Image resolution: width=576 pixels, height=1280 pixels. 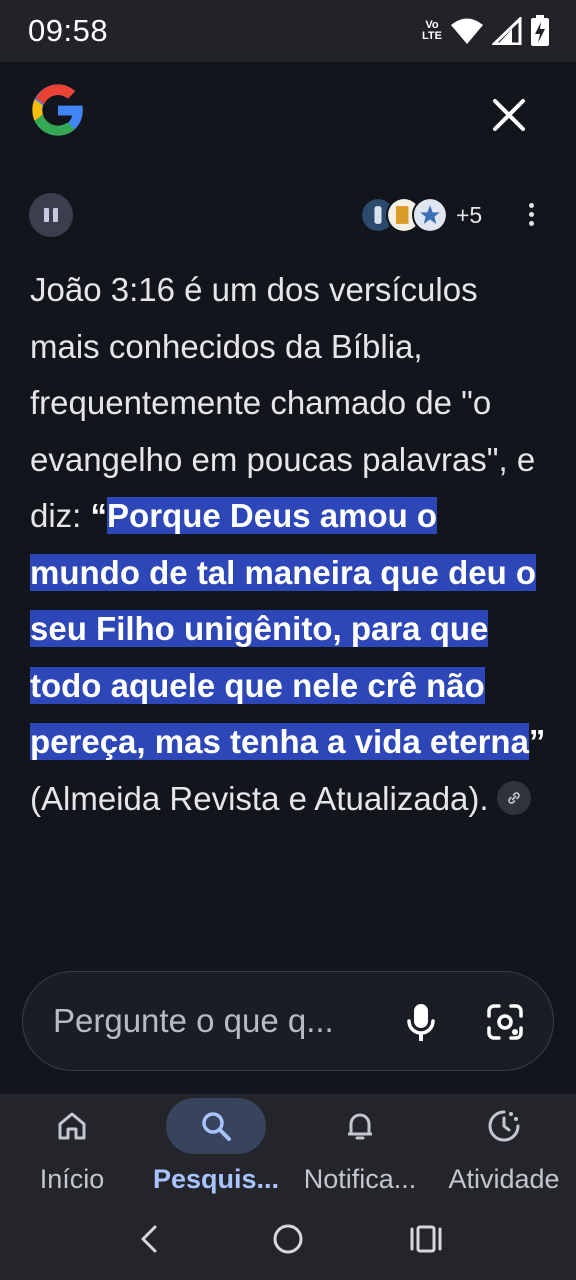 What do you see at coordinates (432, 36) in the screenshot?
I see `volte-bottom-text: LTE` at bounding box center [432, 36].